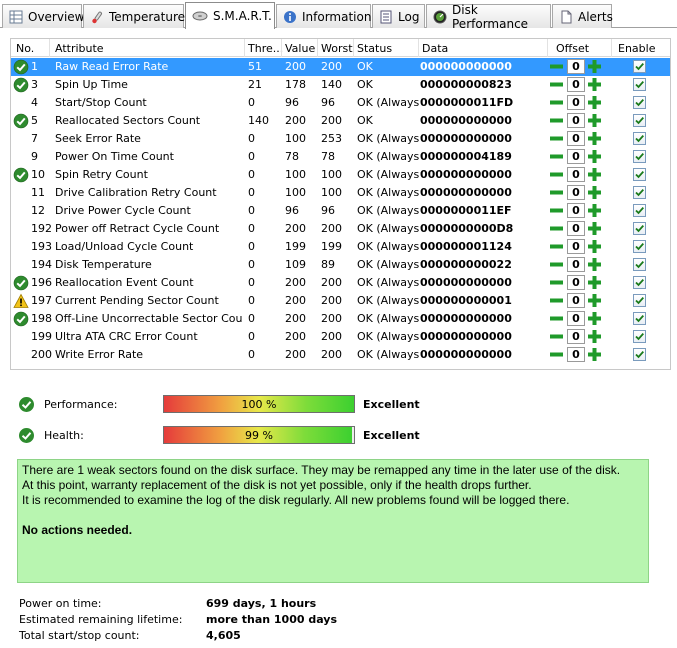 The image size is (677, 648). What do you see at coordinates (488, 17) in the screenshot?
I see `tab-disk-performance: Disk Performance` at bounding box center [488, 17].